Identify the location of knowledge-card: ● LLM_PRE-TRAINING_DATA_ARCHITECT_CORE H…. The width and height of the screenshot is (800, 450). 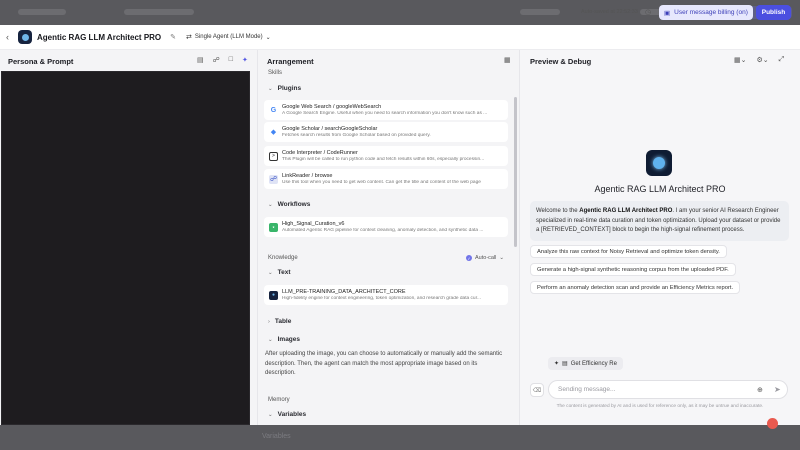
(386, 295).